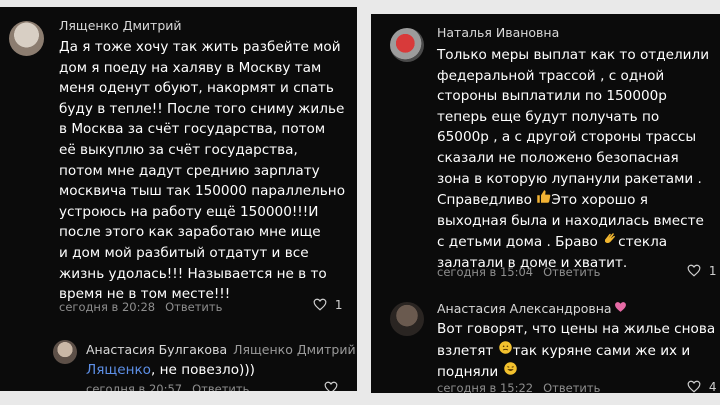 The height and width of the screenshot is (405, 720). I want to click on like-count: 4, so click(712, 386).